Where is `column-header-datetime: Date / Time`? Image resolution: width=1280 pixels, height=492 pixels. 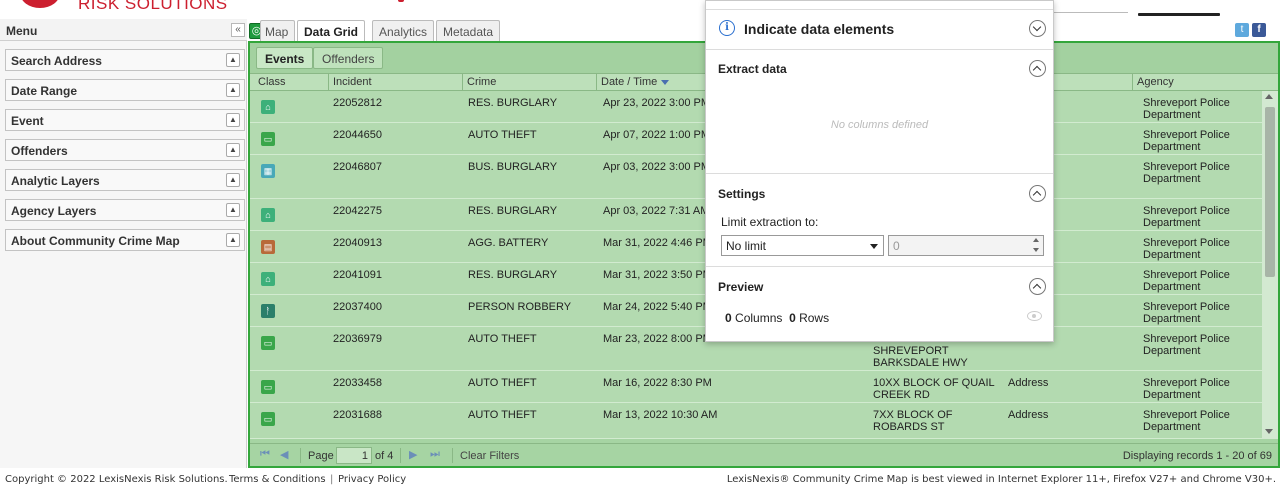
column-header-datetime: Date / Time is located at coordinates (635, 82).